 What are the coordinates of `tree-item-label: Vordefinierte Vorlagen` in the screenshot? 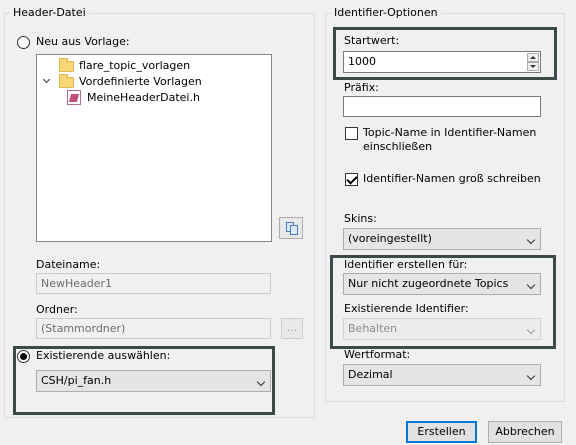 It's located at (140, 81).